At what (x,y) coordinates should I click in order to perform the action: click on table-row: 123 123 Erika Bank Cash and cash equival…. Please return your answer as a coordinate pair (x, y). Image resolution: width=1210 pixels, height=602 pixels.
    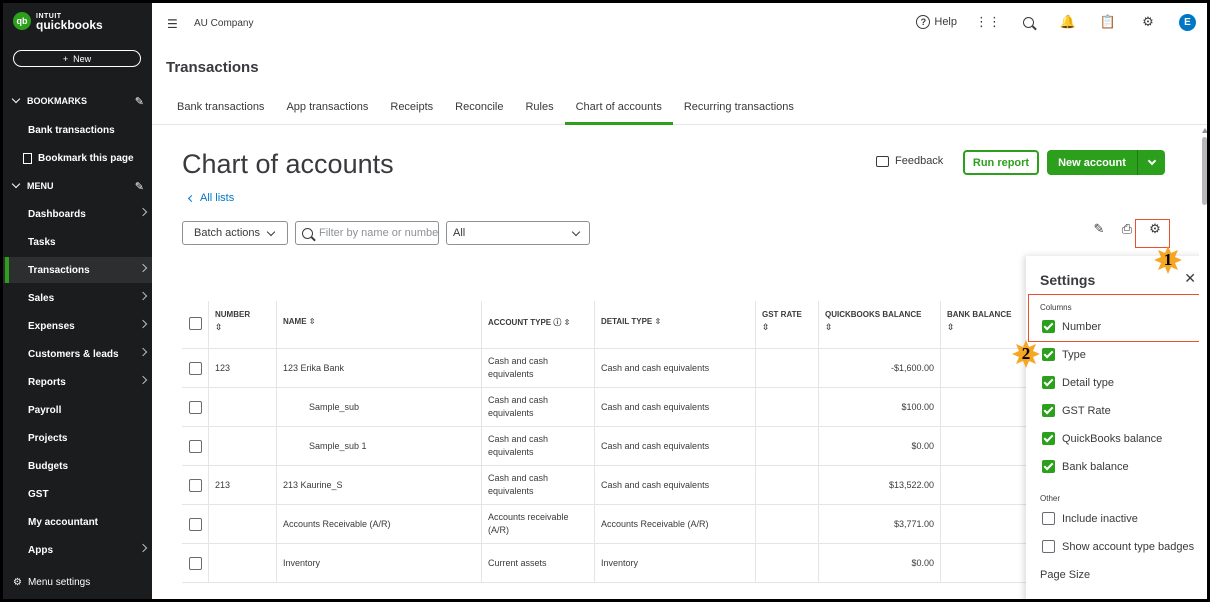
    Looking at the image, I should click on (604, 368).